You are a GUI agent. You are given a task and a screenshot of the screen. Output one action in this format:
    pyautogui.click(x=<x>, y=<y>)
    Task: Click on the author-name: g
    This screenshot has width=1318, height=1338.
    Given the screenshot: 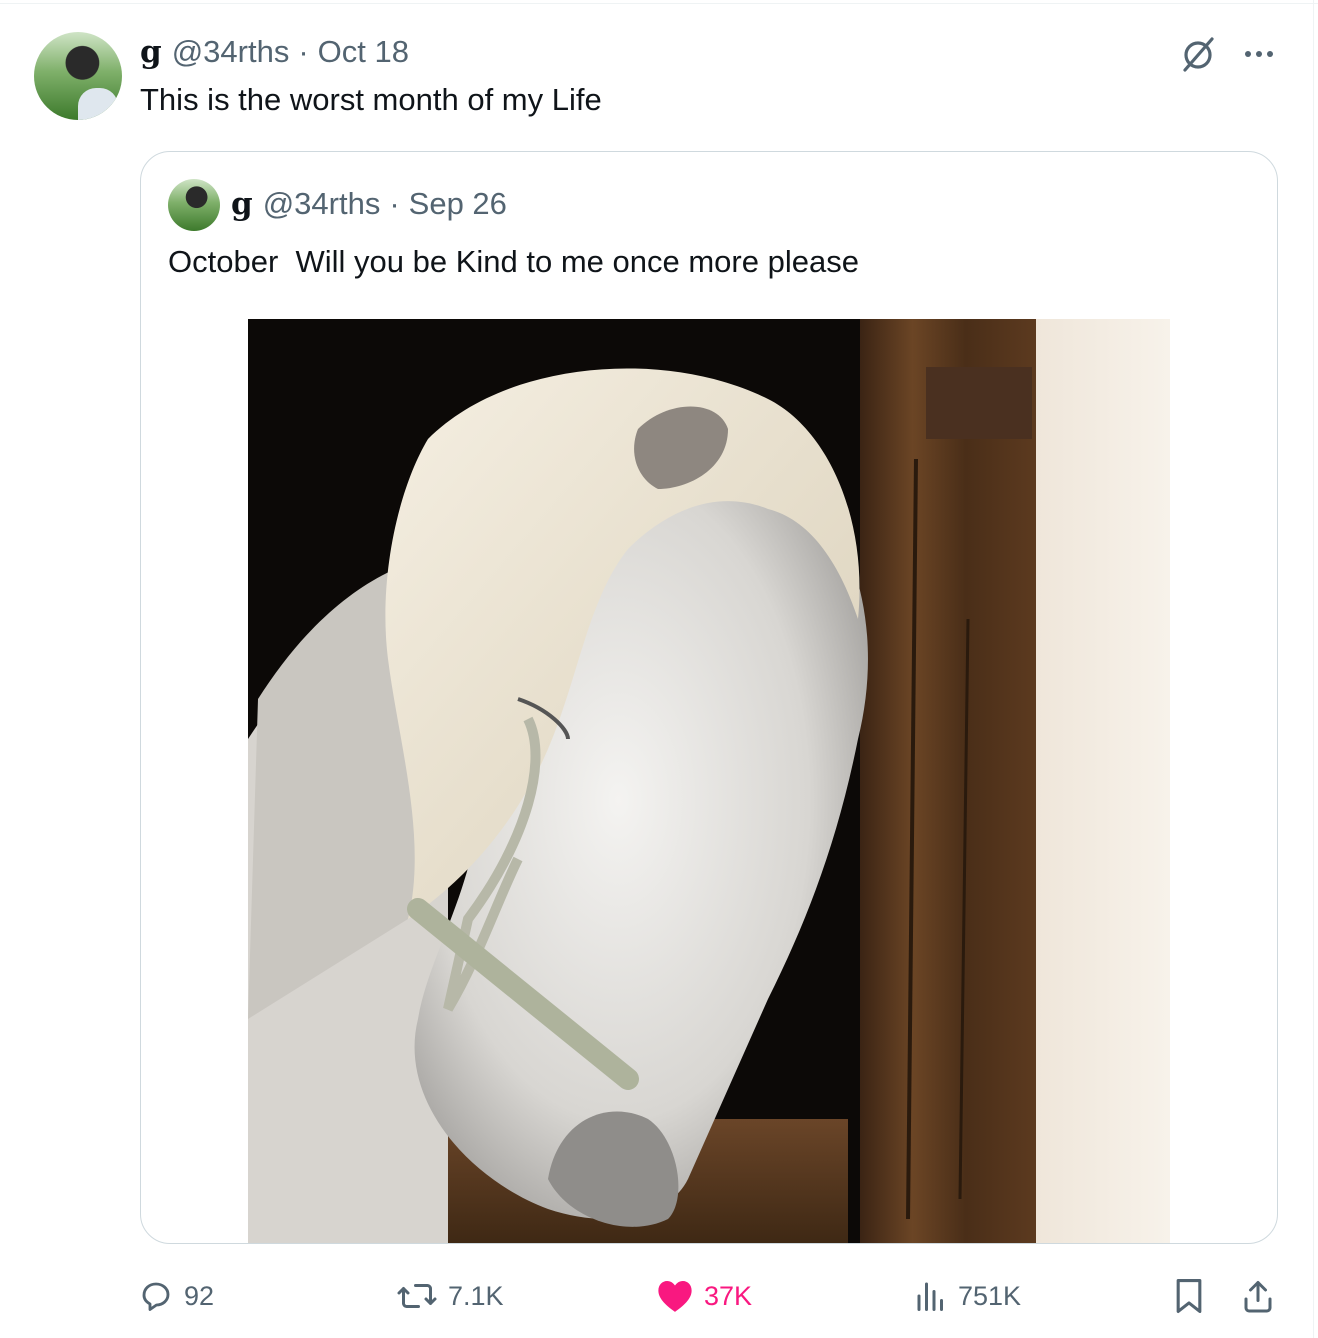 What is the action you would take?
    pyautogui.click(x=151, y=52)
    